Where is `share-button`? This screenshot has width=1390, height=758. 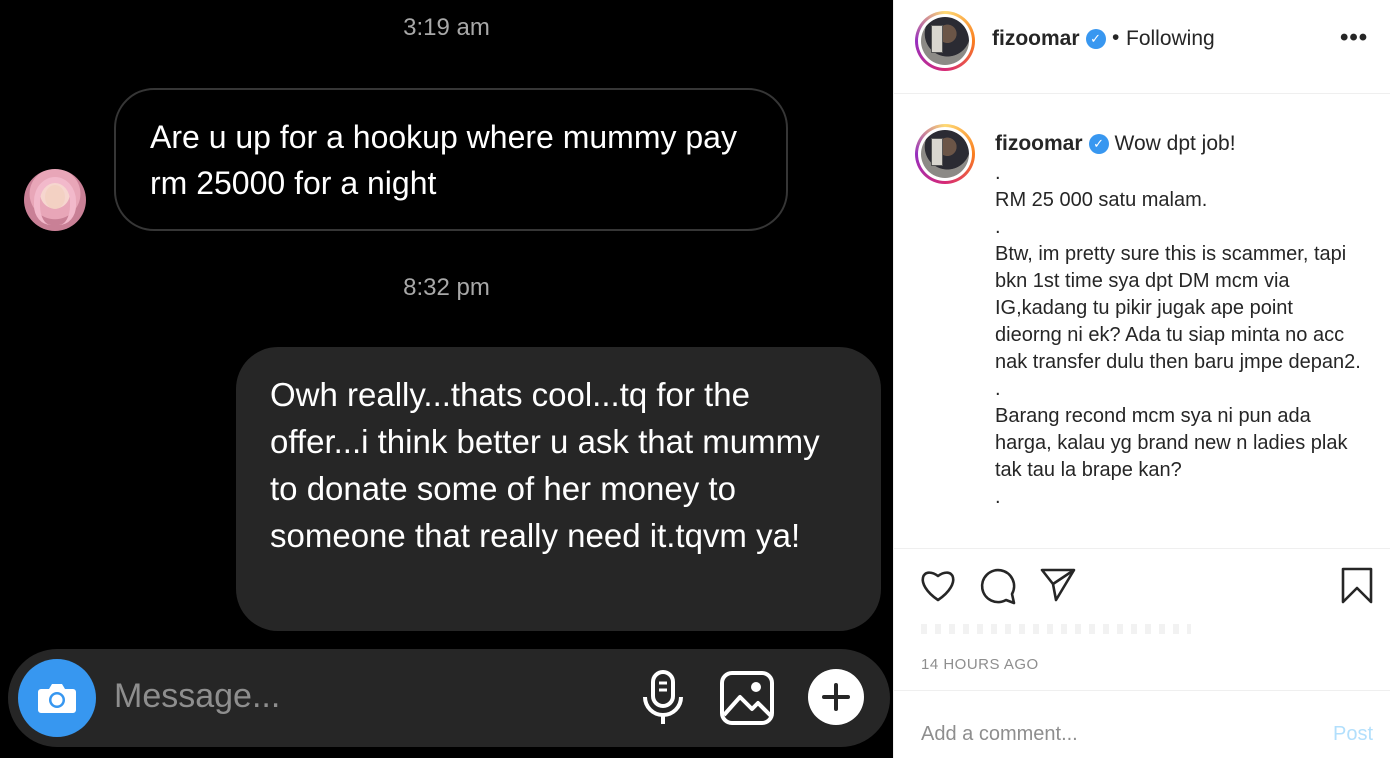
share-button is located at coordinates (1058, 587).